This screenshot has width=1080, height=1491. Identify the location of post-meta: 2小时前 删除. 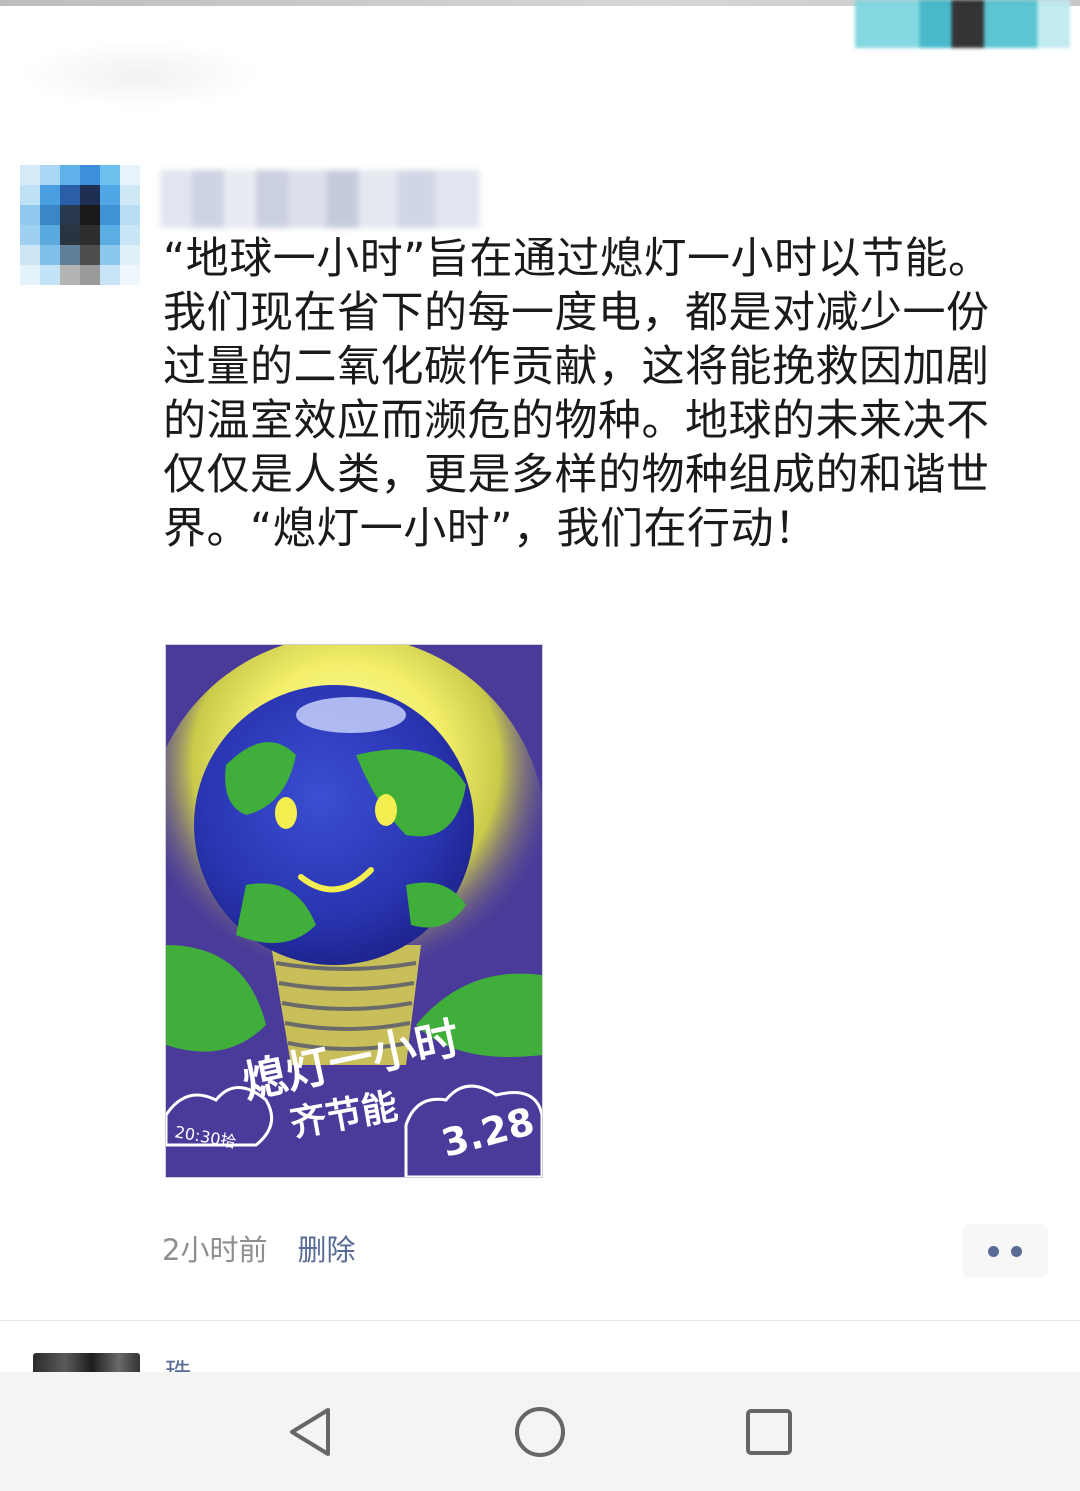
(258, 1248).